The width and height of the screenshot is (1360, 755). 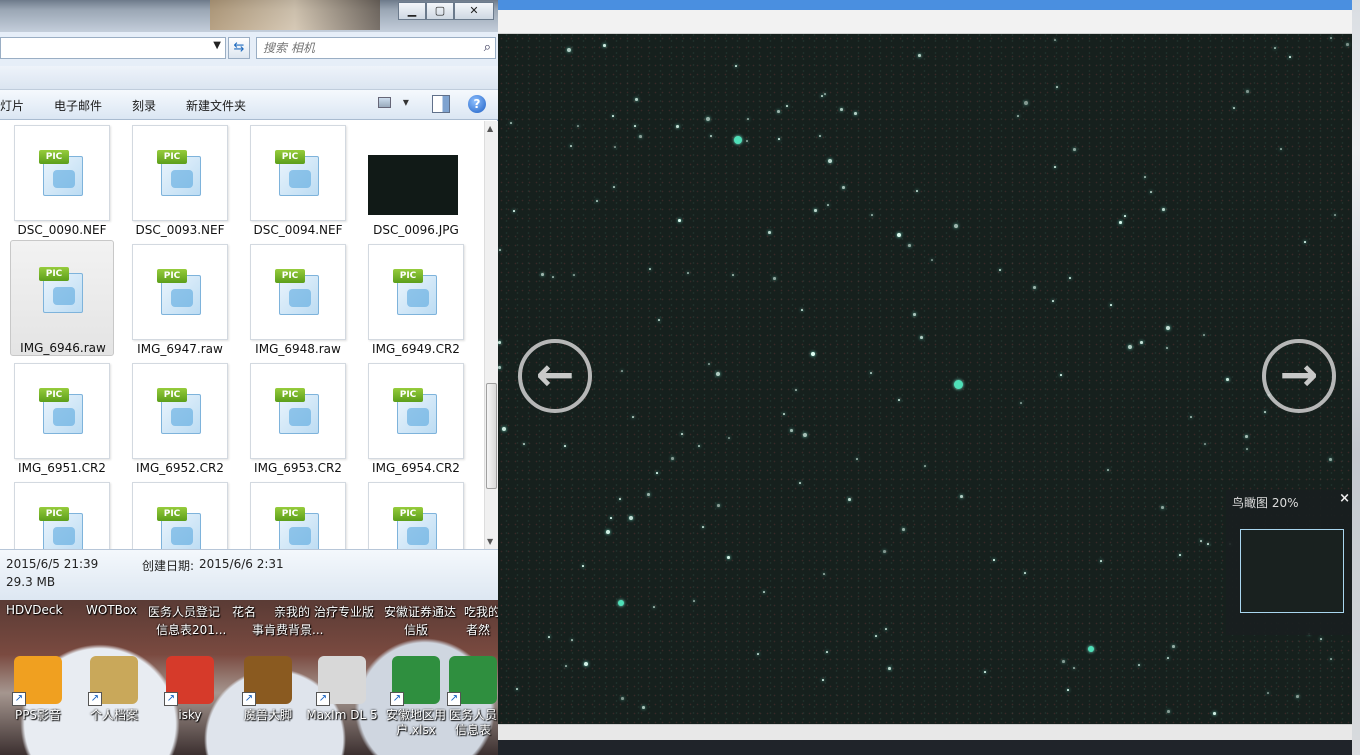 I want to click on desktop-shortcut: ↗ isky, so click(x=190, y=704).